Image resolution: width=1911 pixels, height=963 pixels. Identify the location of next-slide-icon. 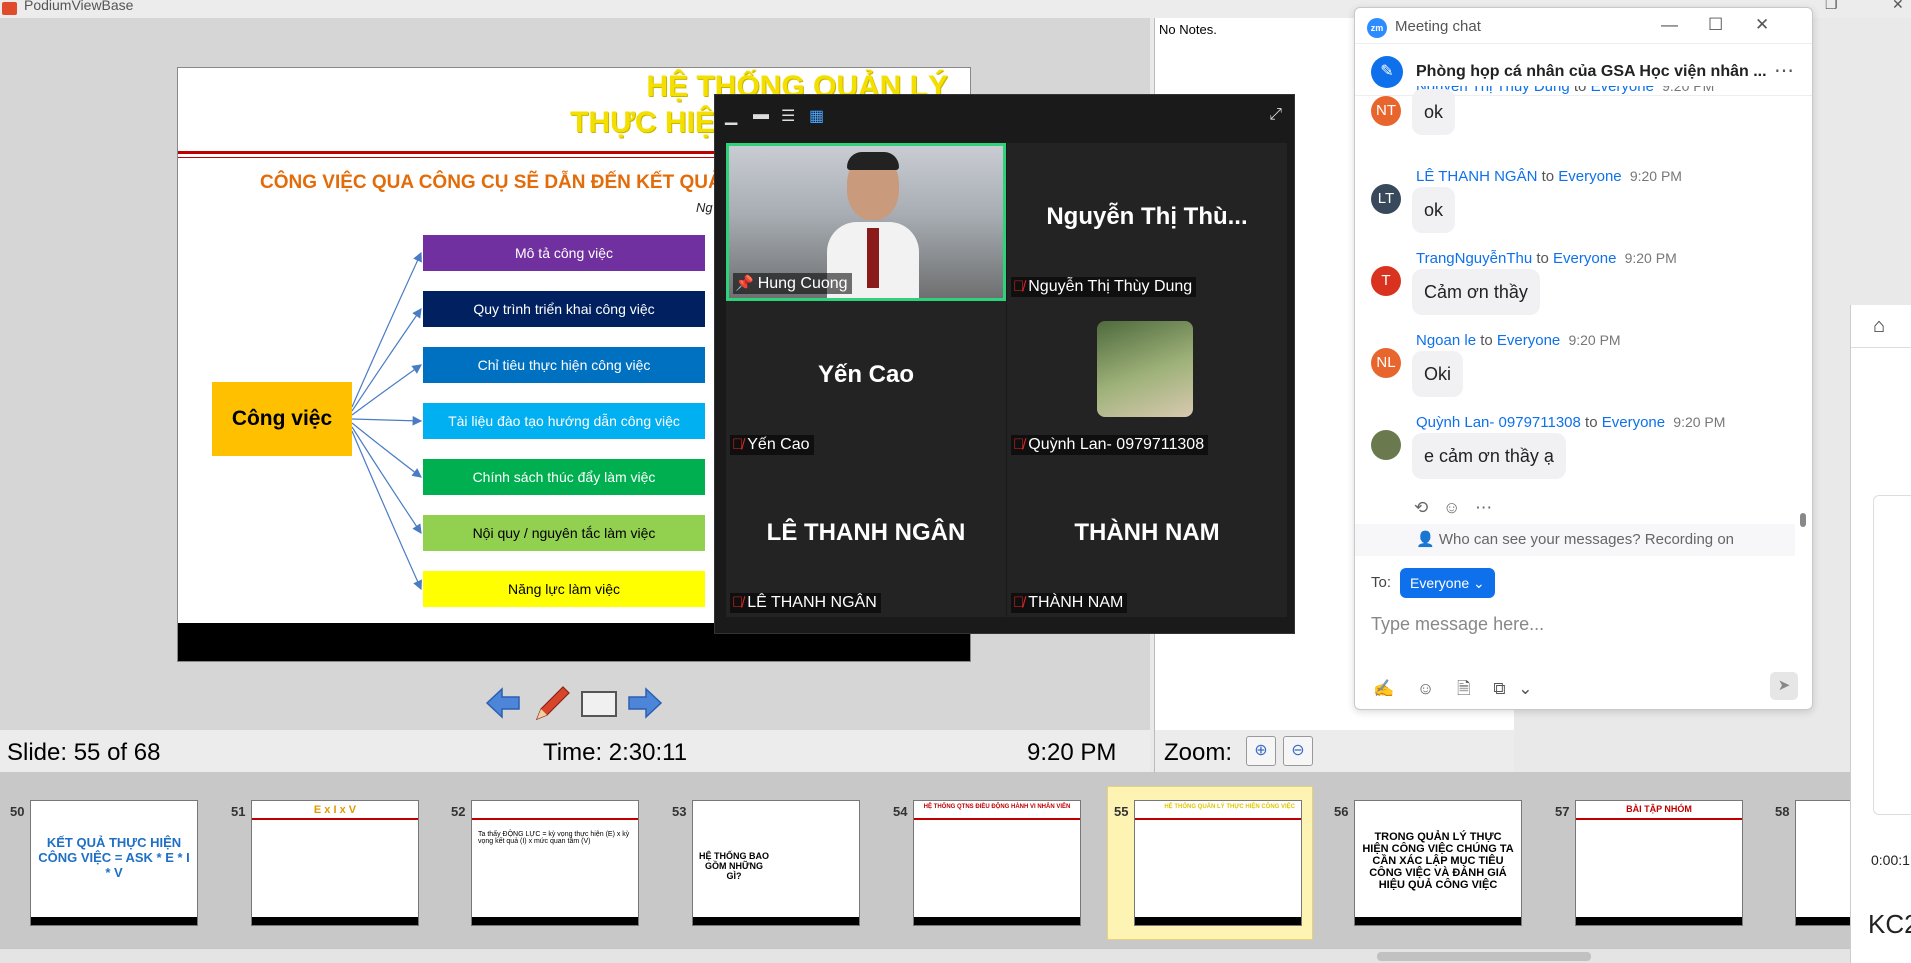
(645, 703).